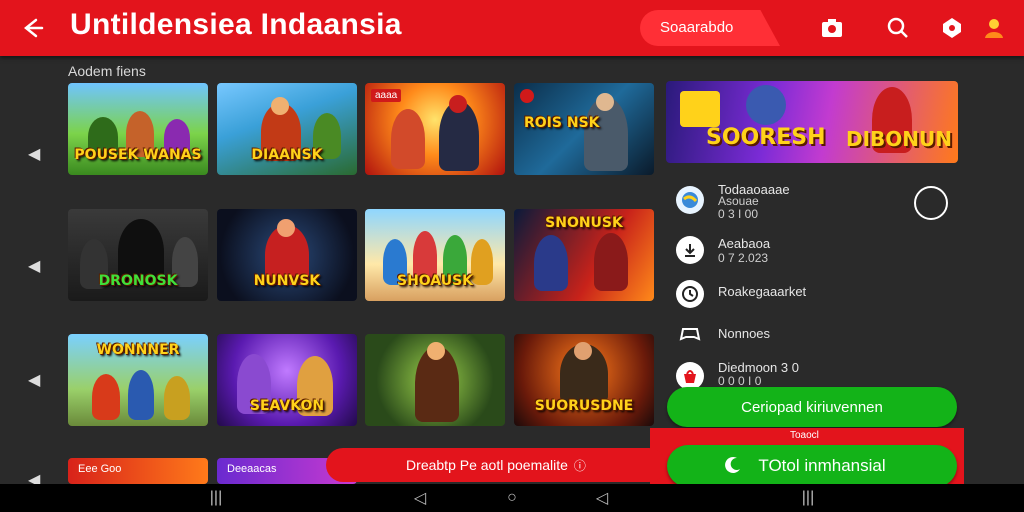 Image resolution: width=1024 pixels, height=512 pixels. What do you see at coordinates (562, 123) in the screenshot?
I see `game-title: ROIS NSK` at bounding box center [562, 123].